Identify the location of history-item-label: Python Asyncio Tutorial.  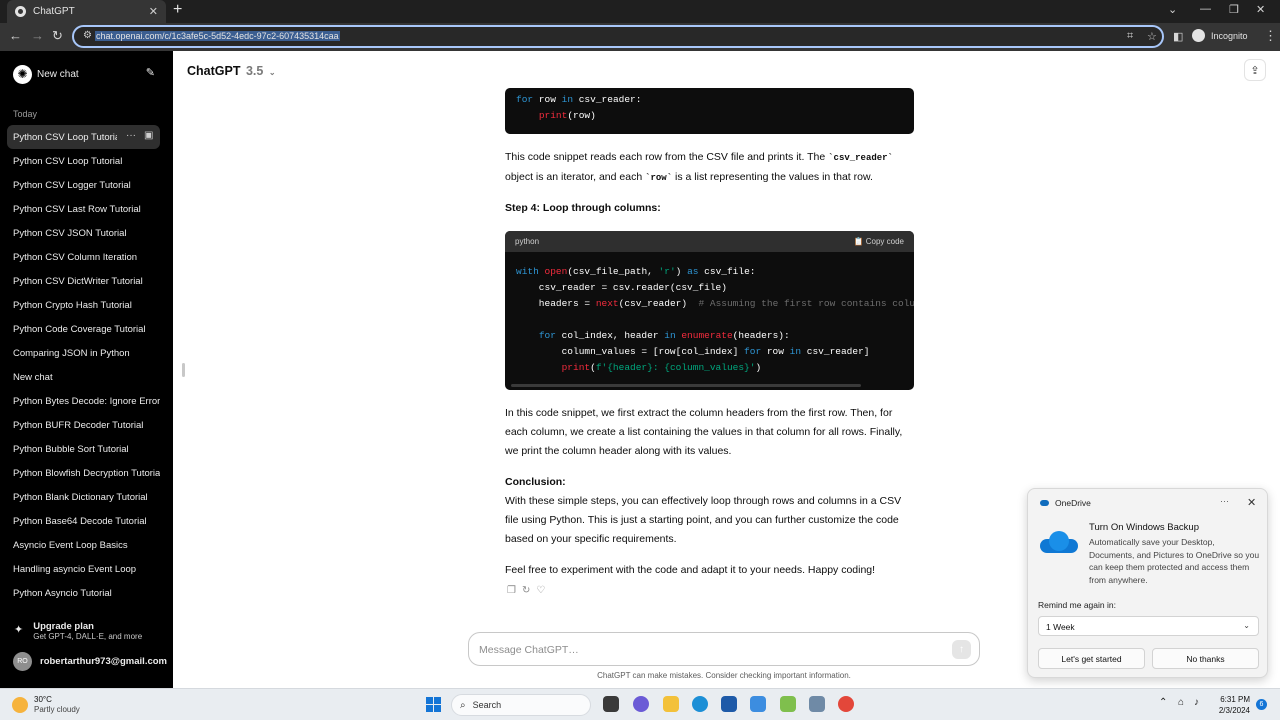
(62, 593).